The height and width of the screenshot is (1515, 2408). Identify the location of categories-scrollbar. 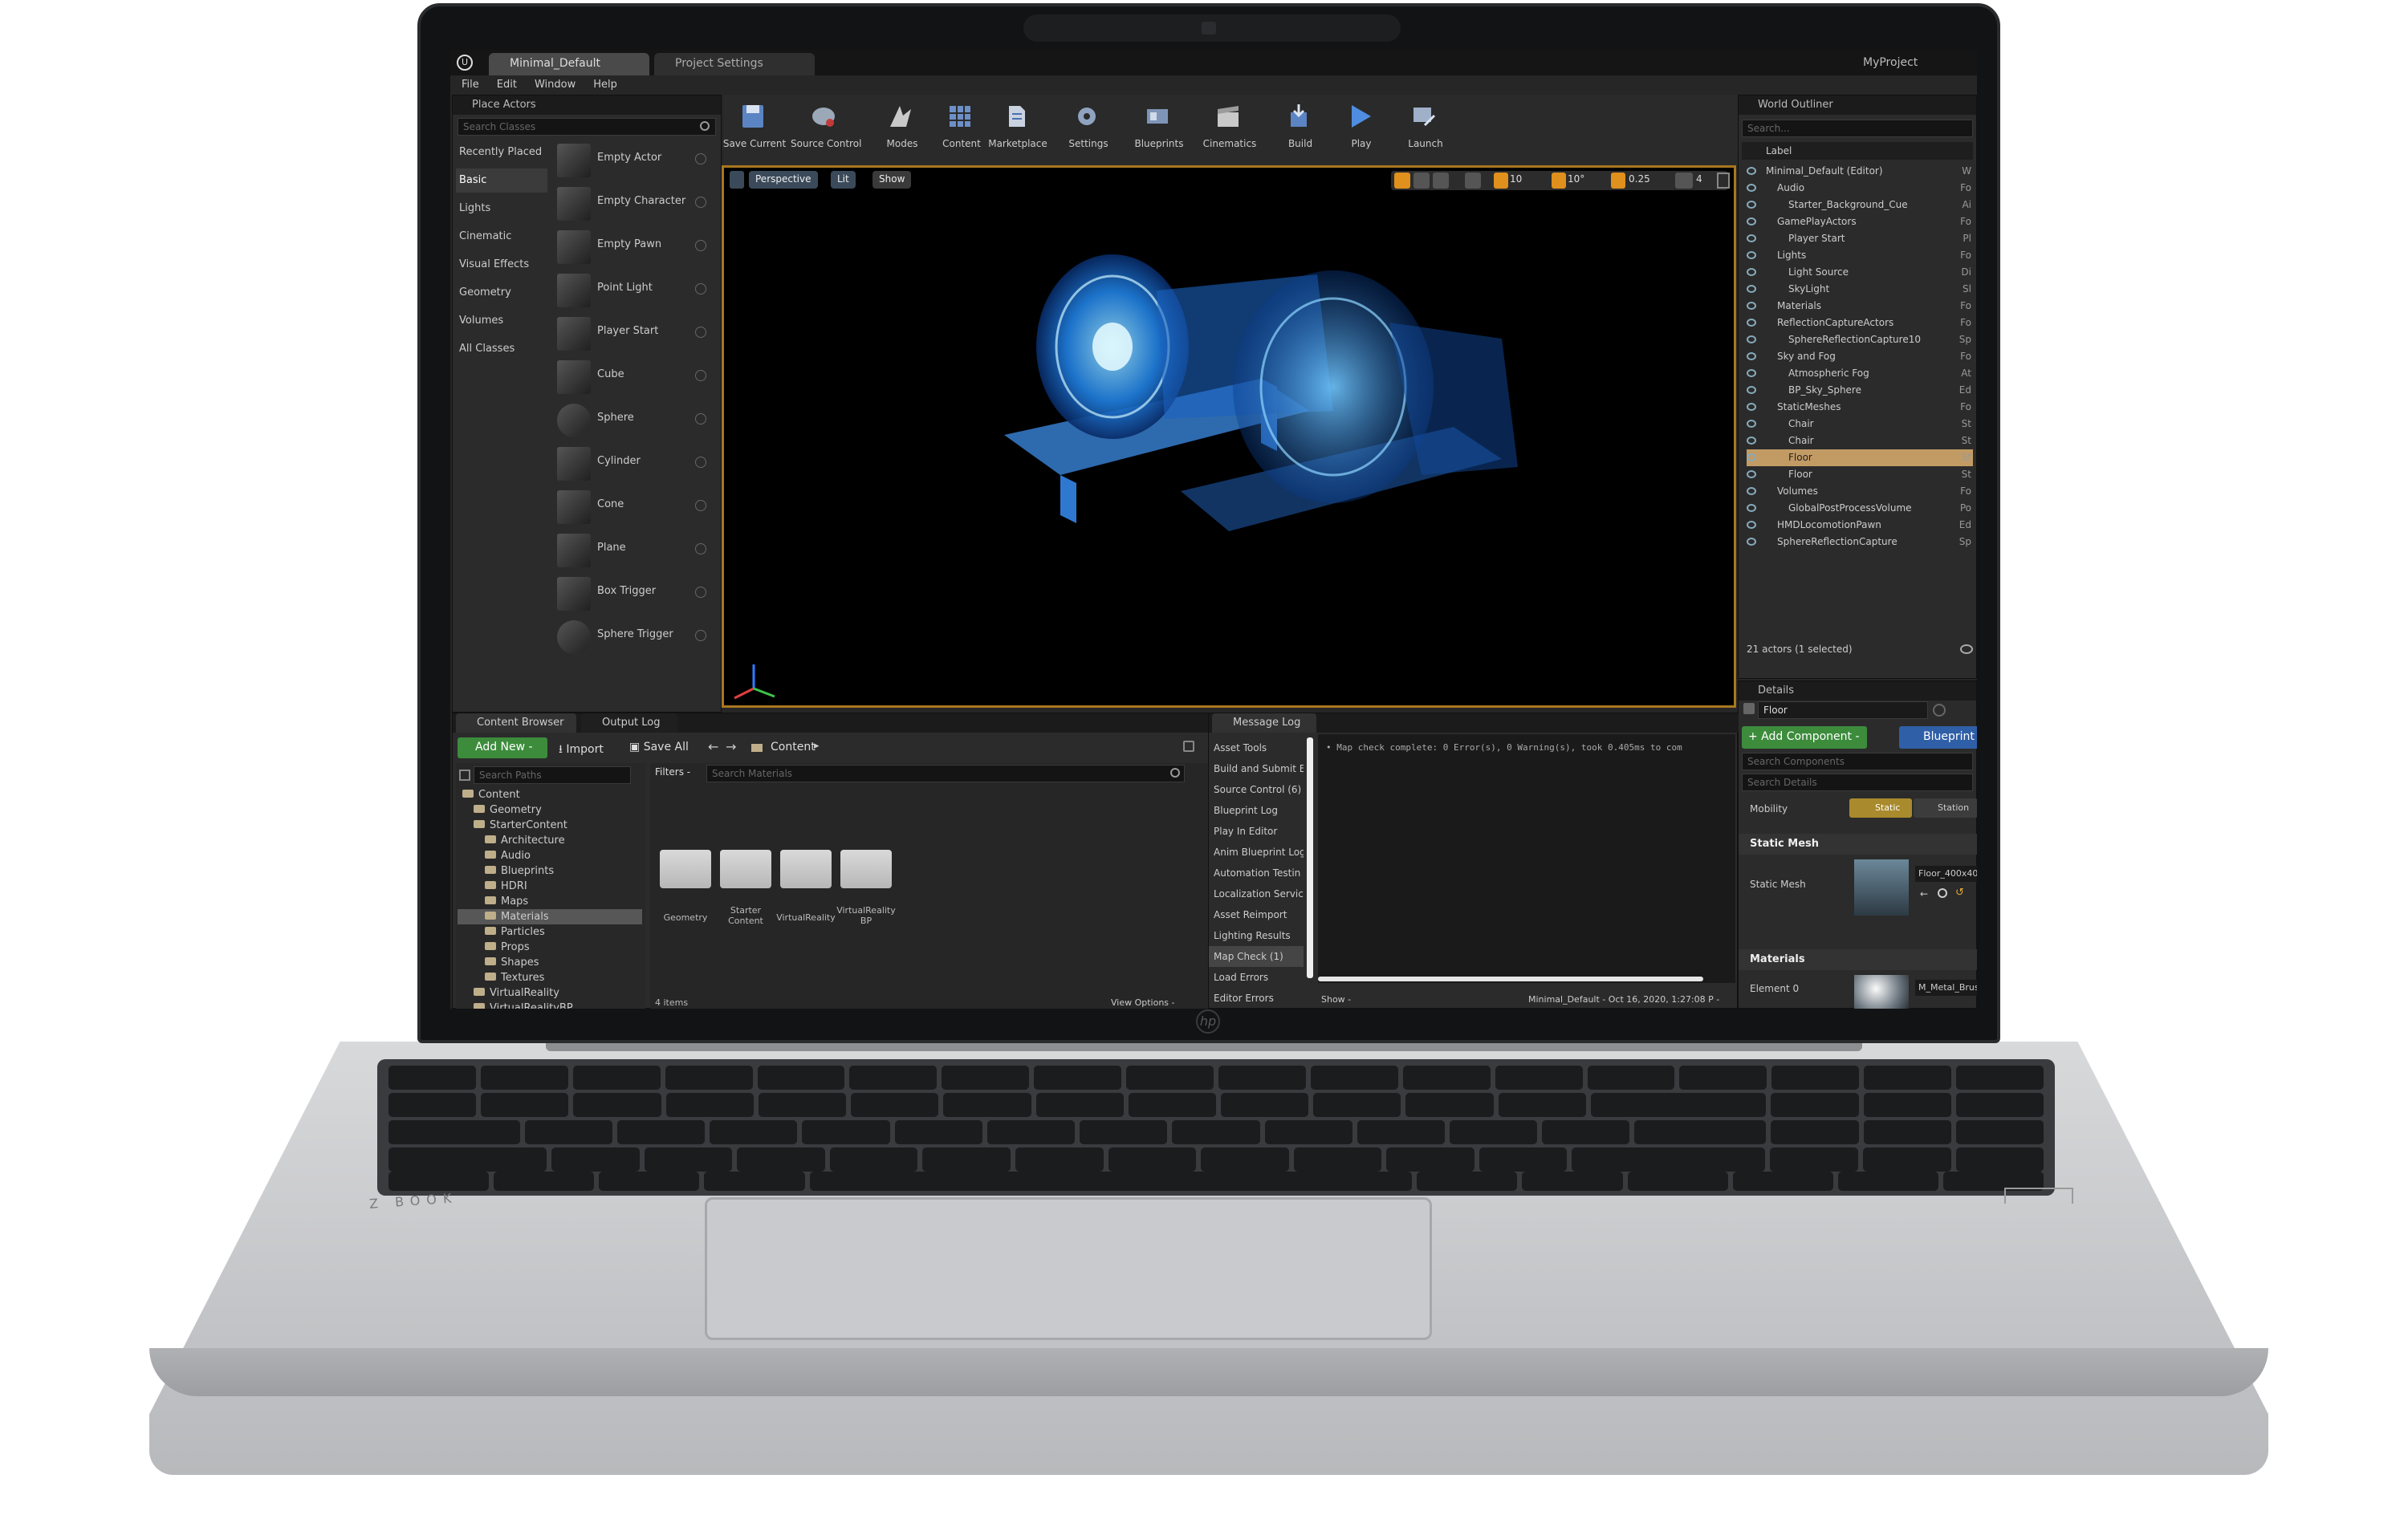
(1310, 858).